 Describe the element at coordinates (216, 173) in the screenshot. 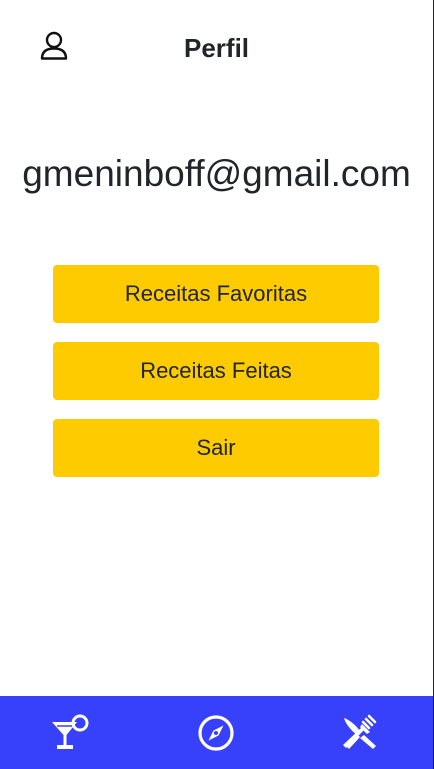

I see `user-email: gmeninboff@gmail.com` at that location.